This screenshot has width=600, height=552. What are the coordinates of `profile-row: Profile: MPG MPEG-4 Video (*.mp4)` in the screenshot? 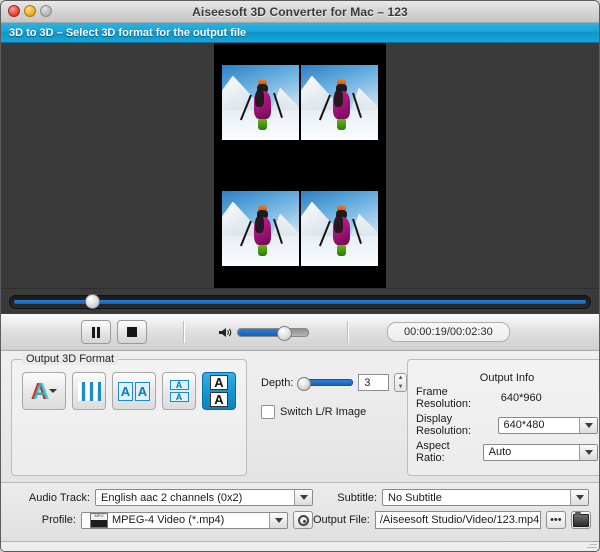 It's located at (162, 520).